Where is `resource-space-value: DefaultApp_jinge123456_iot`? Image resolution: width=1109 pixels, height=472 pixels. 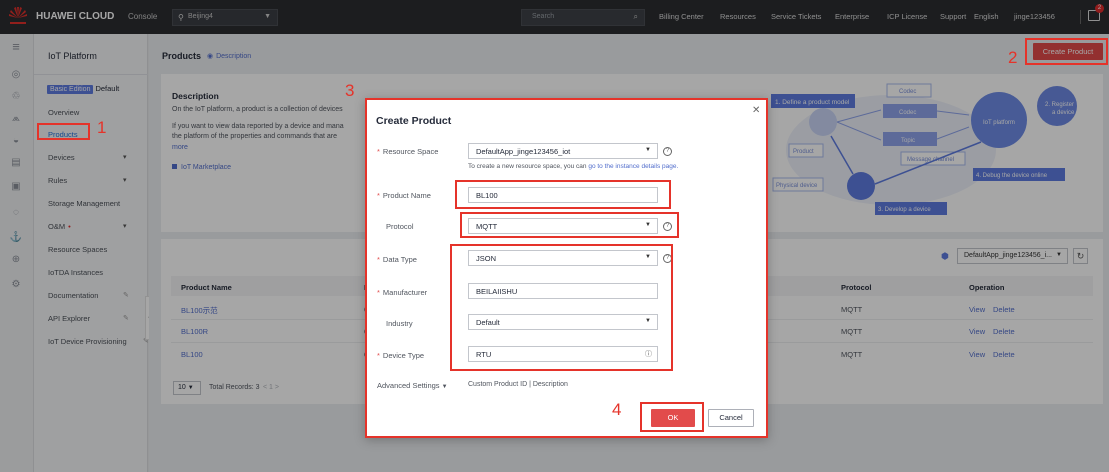 resource-space-value: DefaultApp_jinge123456_iot is located at coordinates (523, 151).